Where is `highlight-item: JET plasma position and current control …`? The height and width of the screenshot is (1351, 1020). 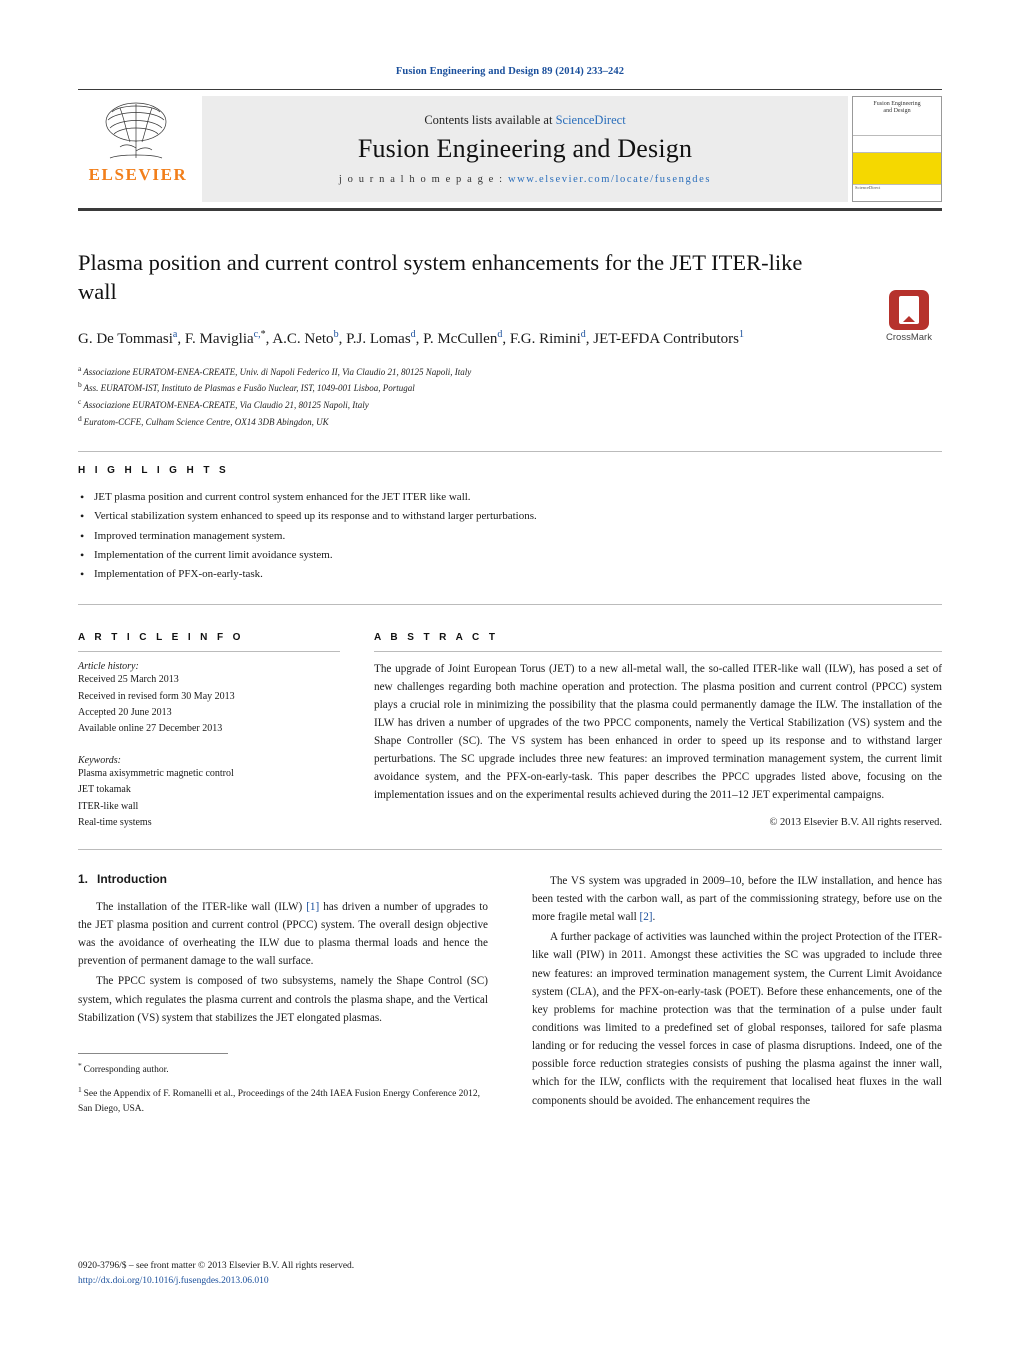
highlight-item: JET plasma position and current control … is located at coordinates (510, 497).